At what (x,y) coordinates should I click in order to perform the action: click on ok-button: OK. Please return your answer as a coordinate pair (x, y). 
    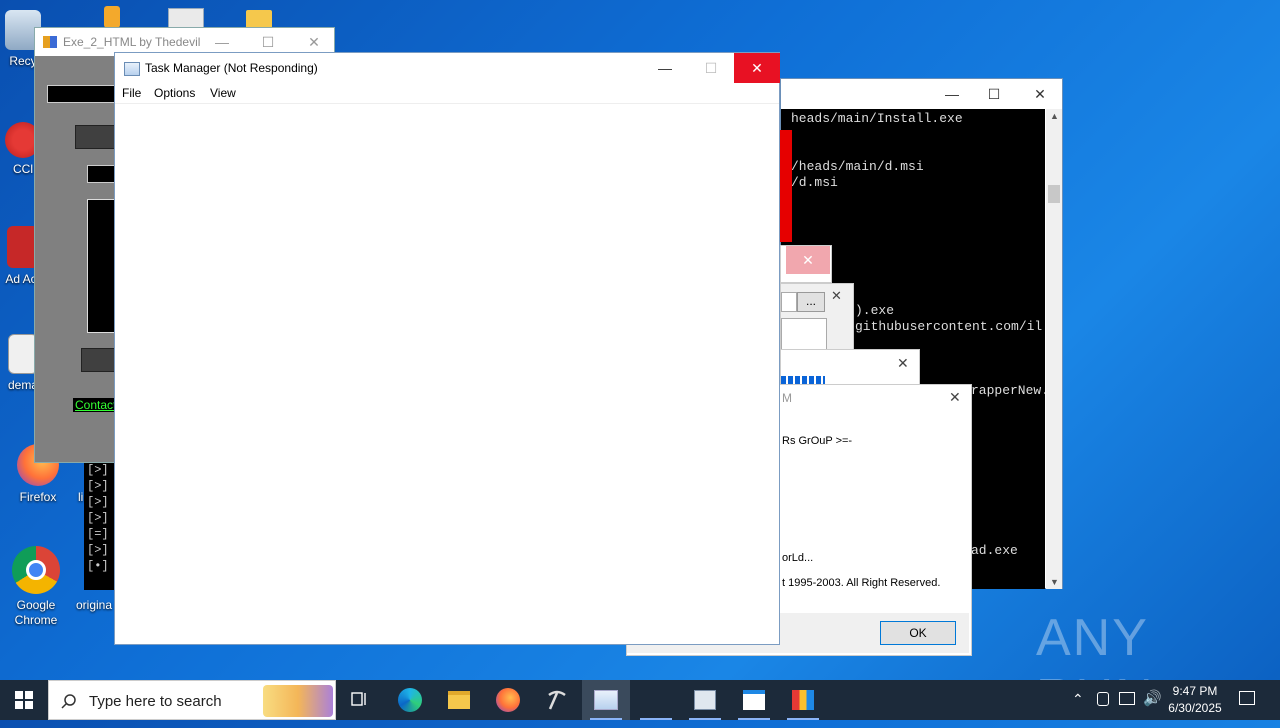
    Looking at the image, I should click on (918, 633).